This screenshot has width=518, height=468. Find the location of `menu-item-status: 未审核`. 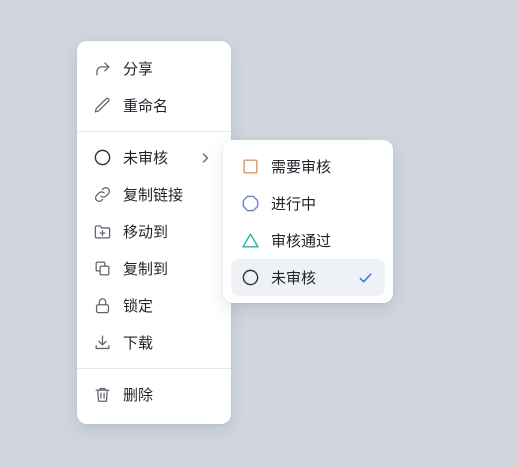

menu-item-status: 未审核 is located at coordinates (154, 157).